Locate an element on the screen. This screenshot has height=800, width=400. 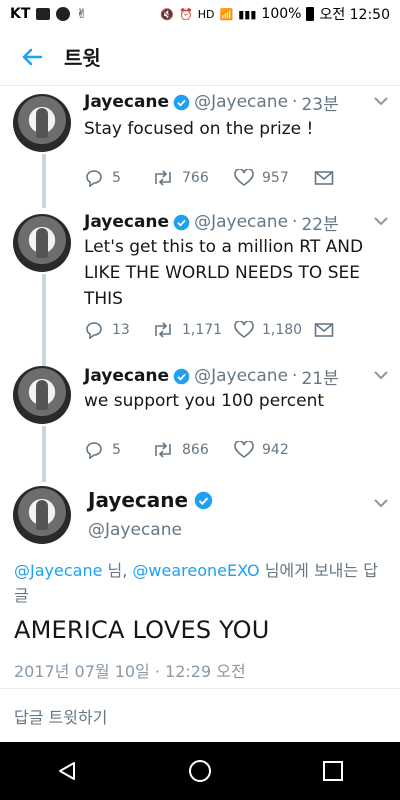
tweet-header: Jayecane @Jayecane · 23분 is located at coordinates (235, 102).